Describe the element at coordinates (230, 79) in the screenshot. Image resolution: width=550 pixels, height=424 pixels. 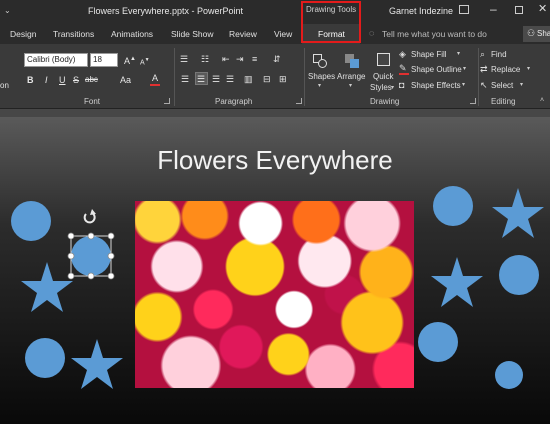
I see `justify-button: ☰` at that location.